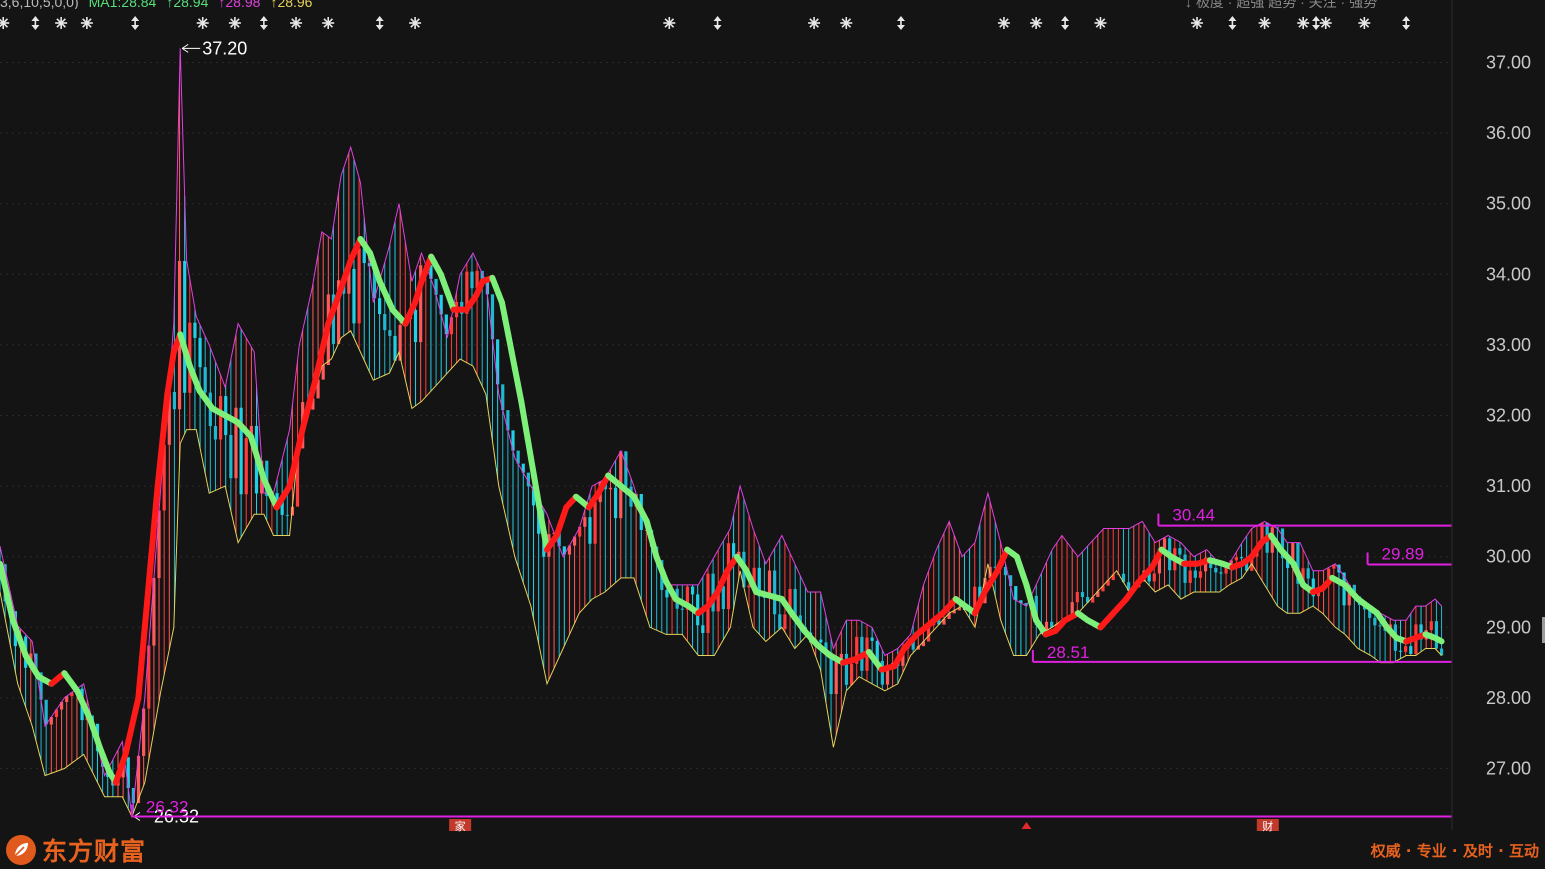 This screenshot has height=869, width=1545. Describe the element at coordinates (1454, 851) in the screenshot. I see `brand-slogan: 权威 · 专业 · 及时 · 互动` at that location.